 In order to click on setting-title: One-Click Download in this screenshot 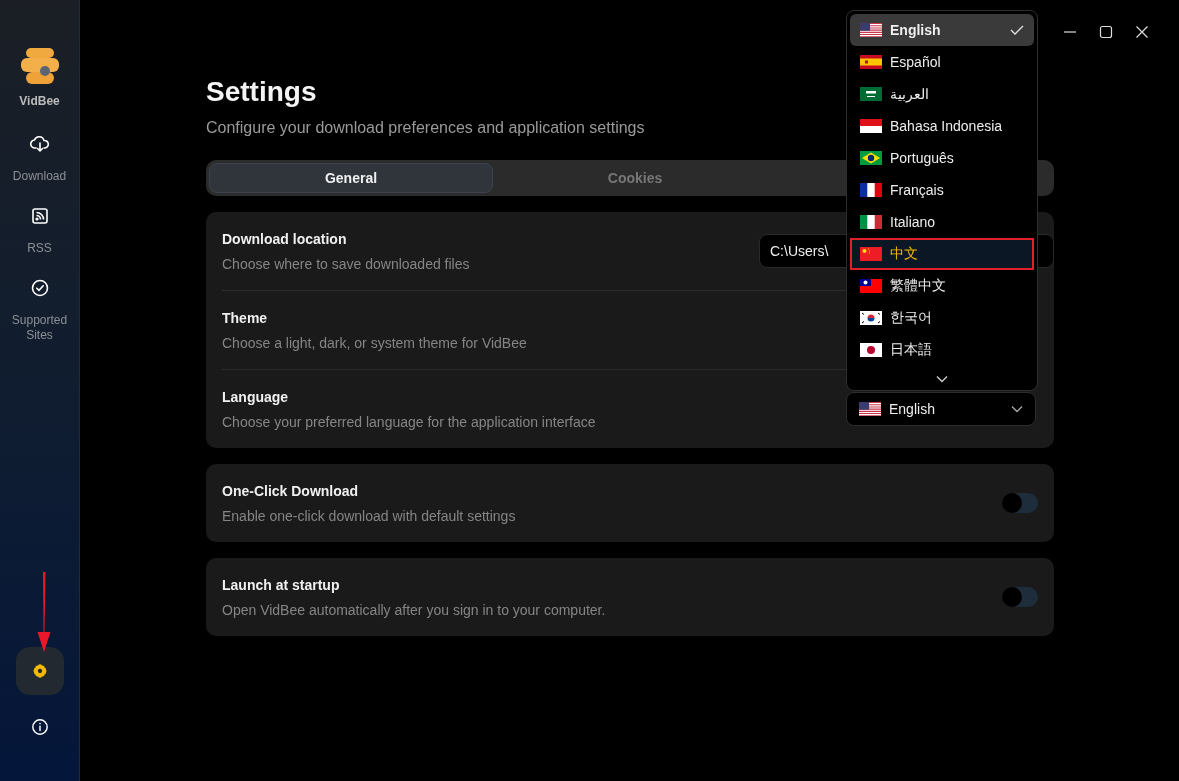, I will do `click(291, 490)`.